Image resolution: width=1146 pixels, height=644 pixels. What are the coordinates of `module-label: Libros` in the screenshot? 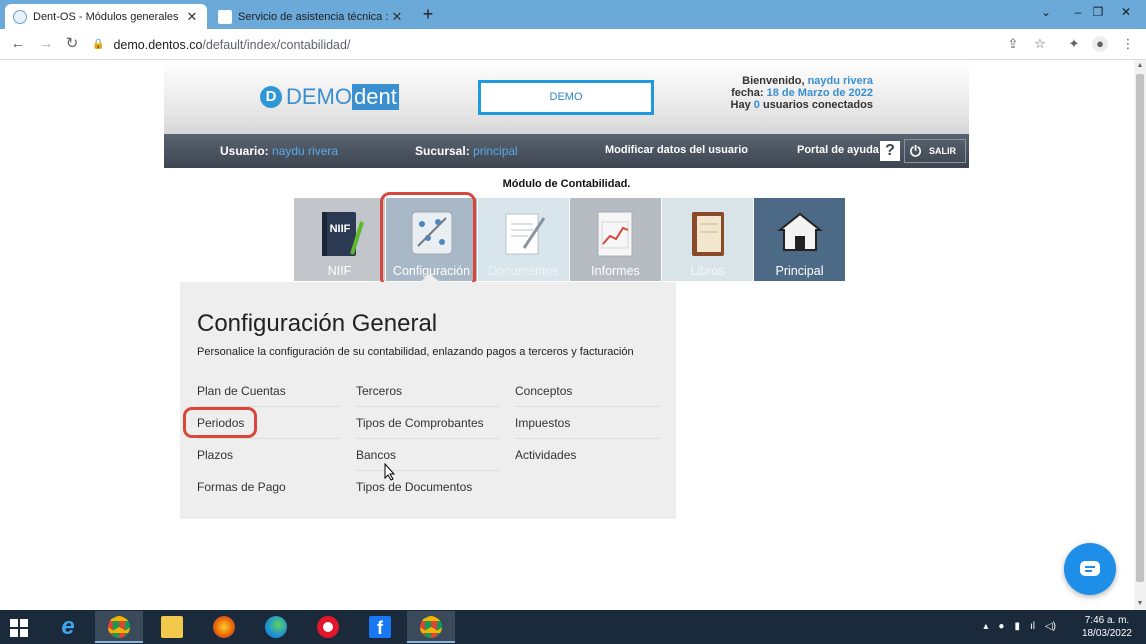 It's located at (707, 271).